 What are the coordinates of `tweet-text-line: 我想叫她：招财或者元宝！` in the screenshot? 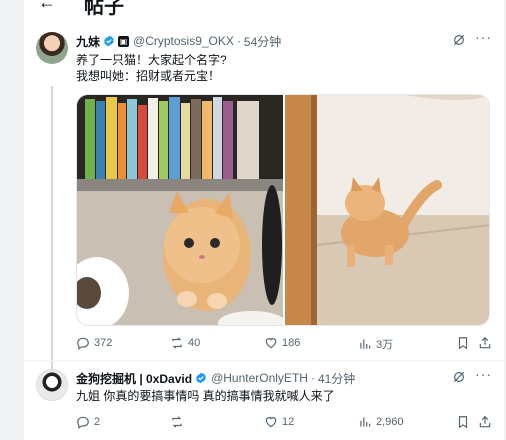 It's located at (148, 76).